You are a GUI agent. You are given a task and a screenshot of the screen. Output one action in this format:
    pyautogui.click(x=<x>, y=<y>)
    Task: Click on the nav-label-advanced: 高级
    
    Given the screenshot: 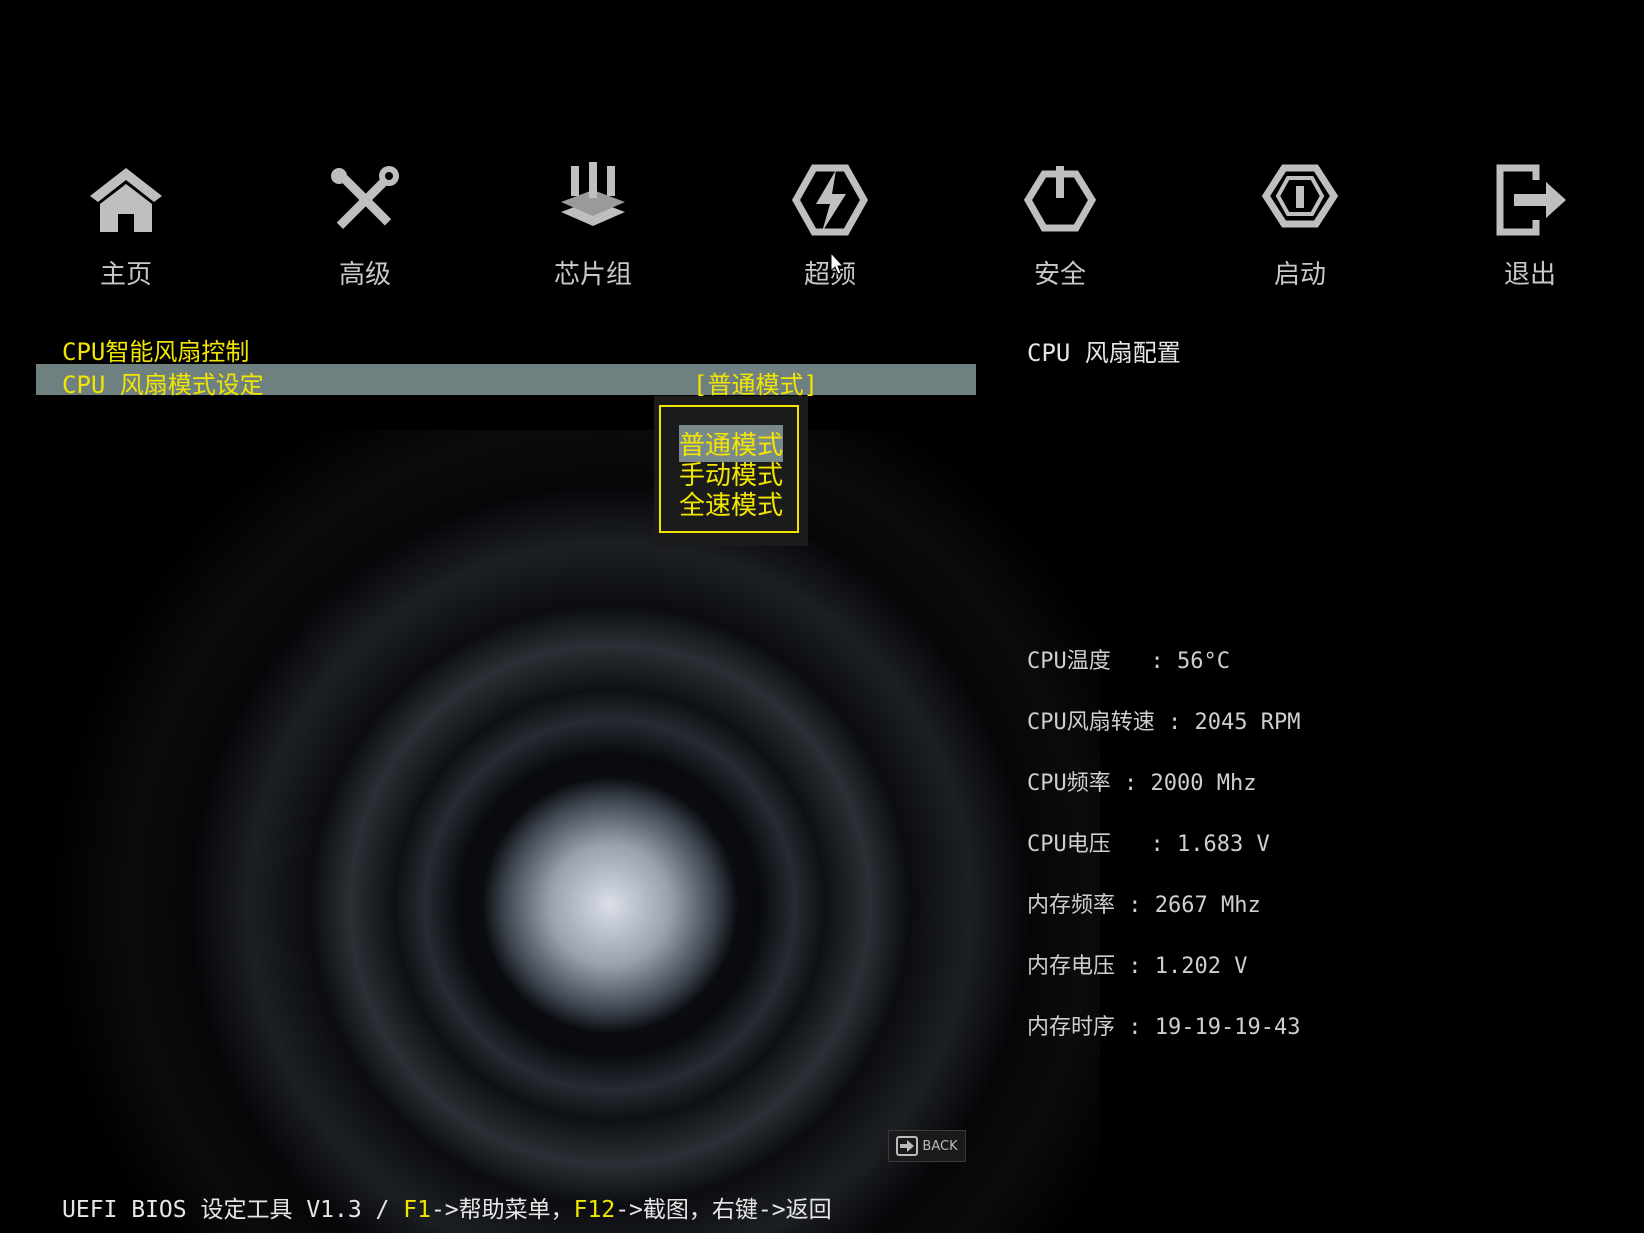 What is the action you would take?
    pyautogui.click(x=364, y=275)
    